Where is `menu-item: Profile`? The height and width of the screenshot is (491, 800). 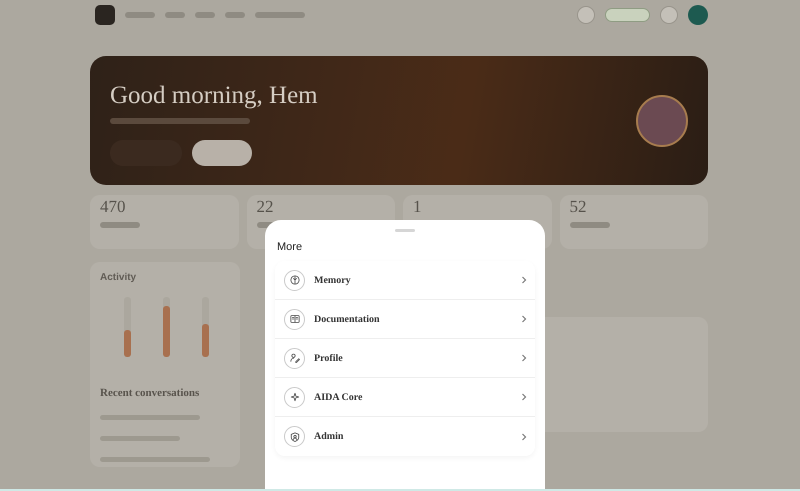
menu-item: Profile is located at coordinates (405, 358).